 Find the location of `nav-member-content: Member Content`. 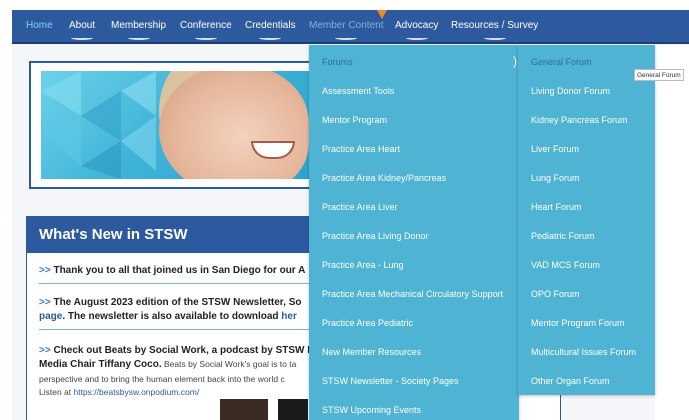

nav-member-content: Member Content is located at coordinates (346, 26).